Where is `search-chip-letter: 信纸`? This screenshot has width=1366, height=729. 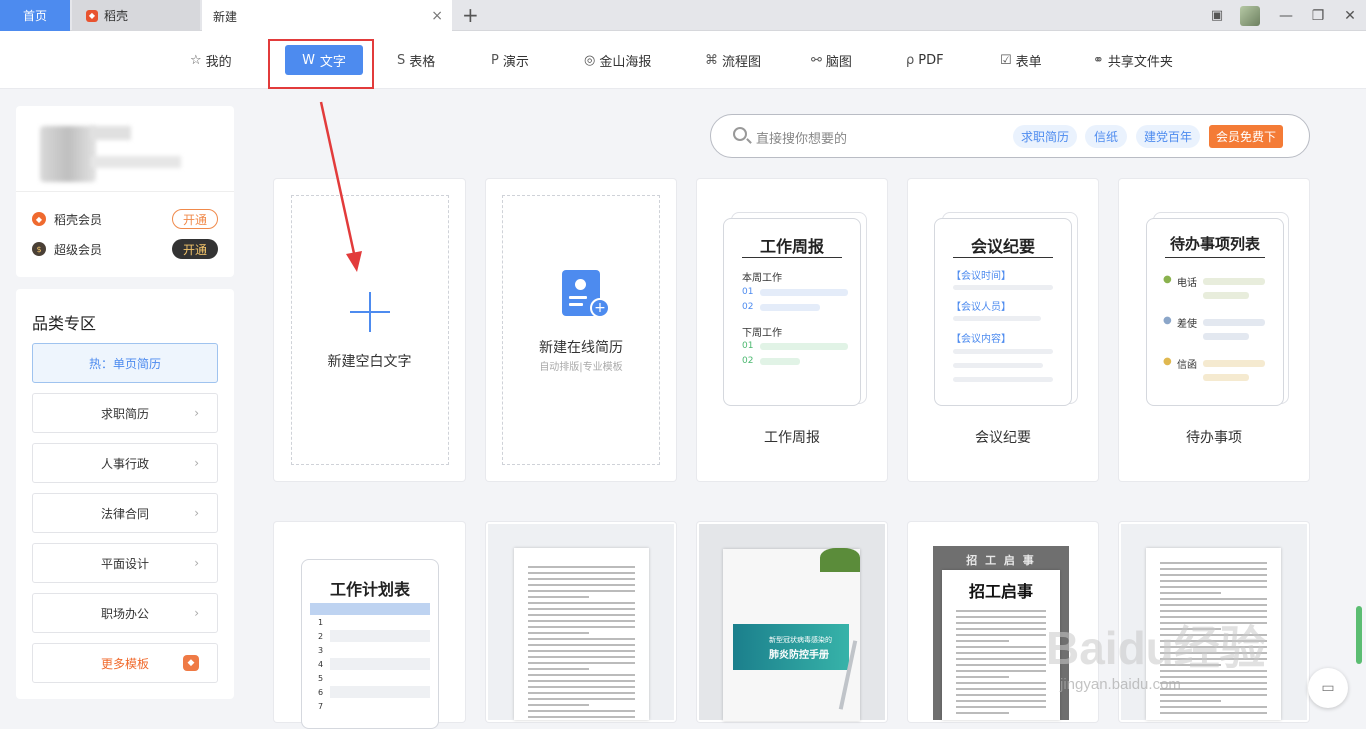 search-chip-letter: 信纸 is located at coordinates (1106, 136).